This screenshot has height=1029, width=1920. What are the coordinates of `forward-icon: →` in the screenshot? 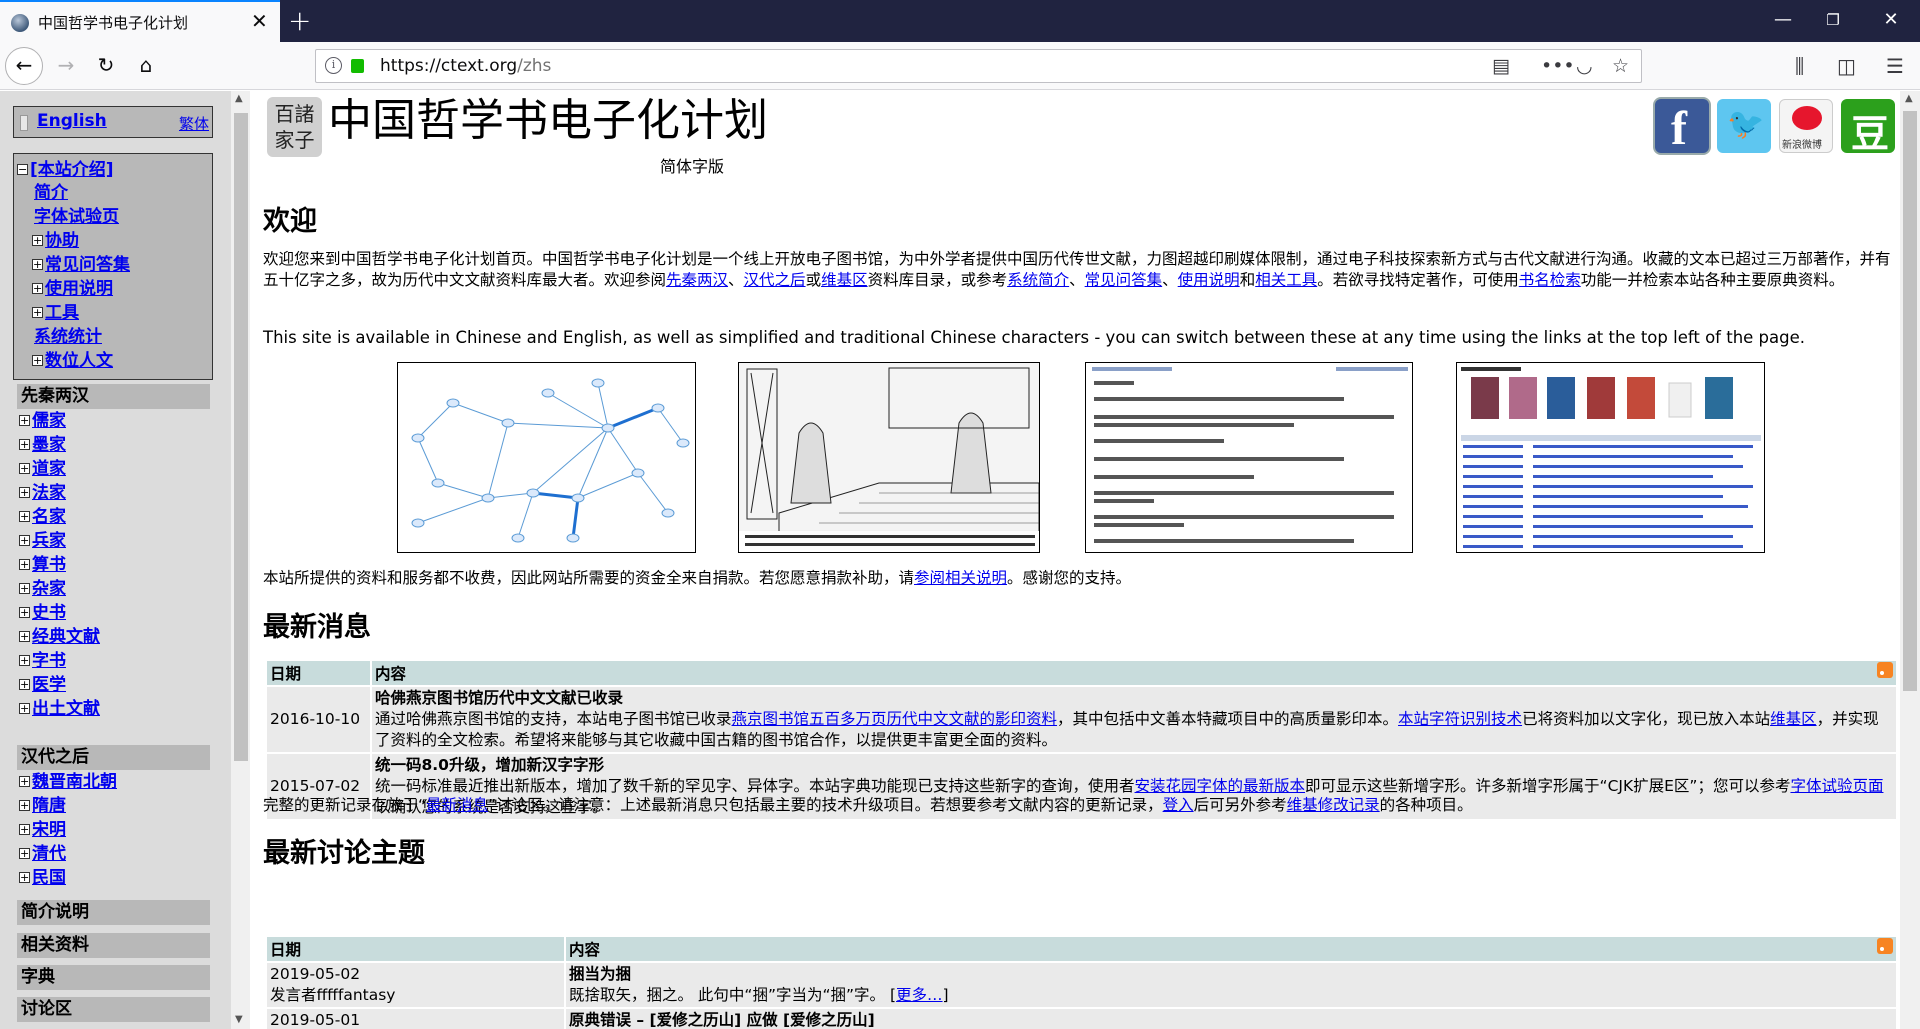 It's located at (66, 66).